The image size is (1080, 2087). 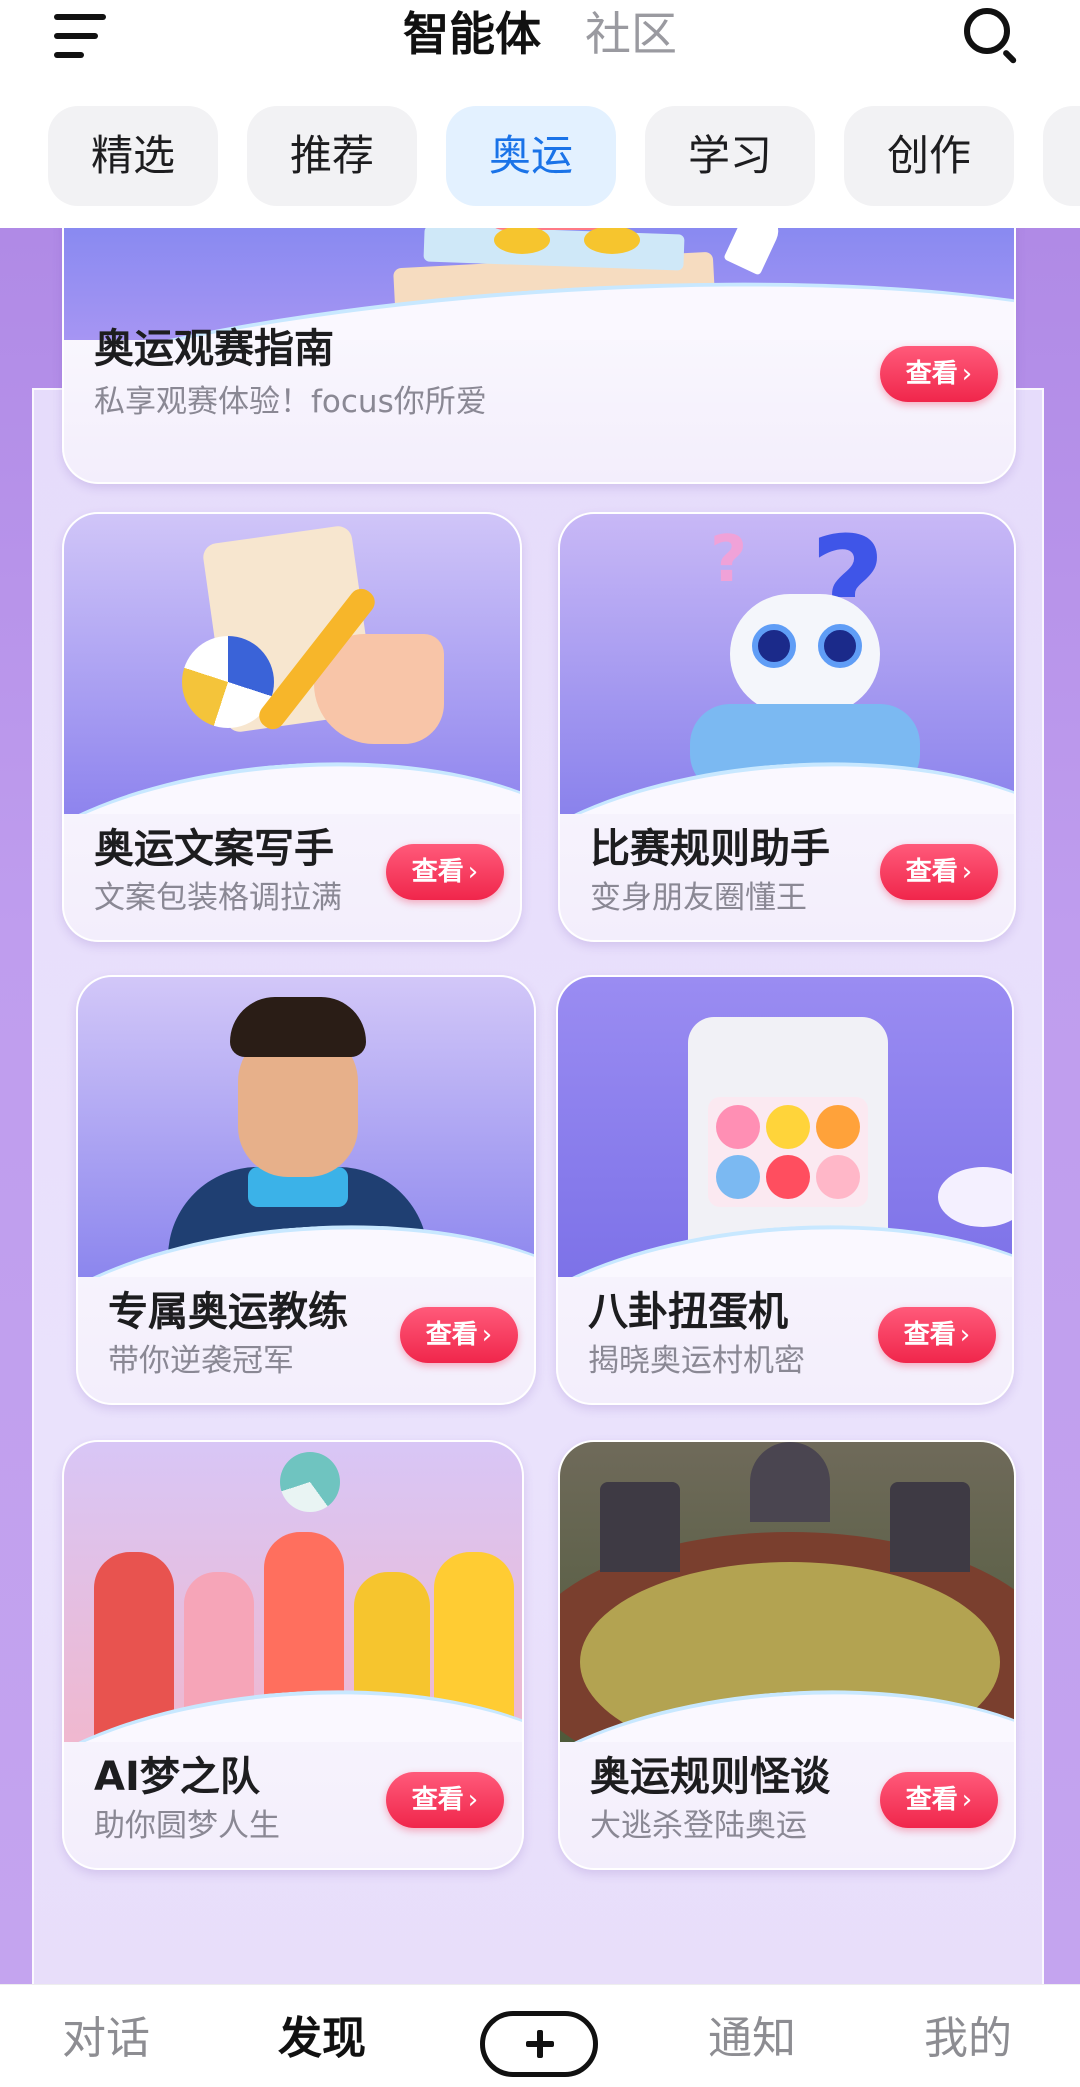 I want to click on card-title: 比赛规则助手, so click(x=710, y=849).